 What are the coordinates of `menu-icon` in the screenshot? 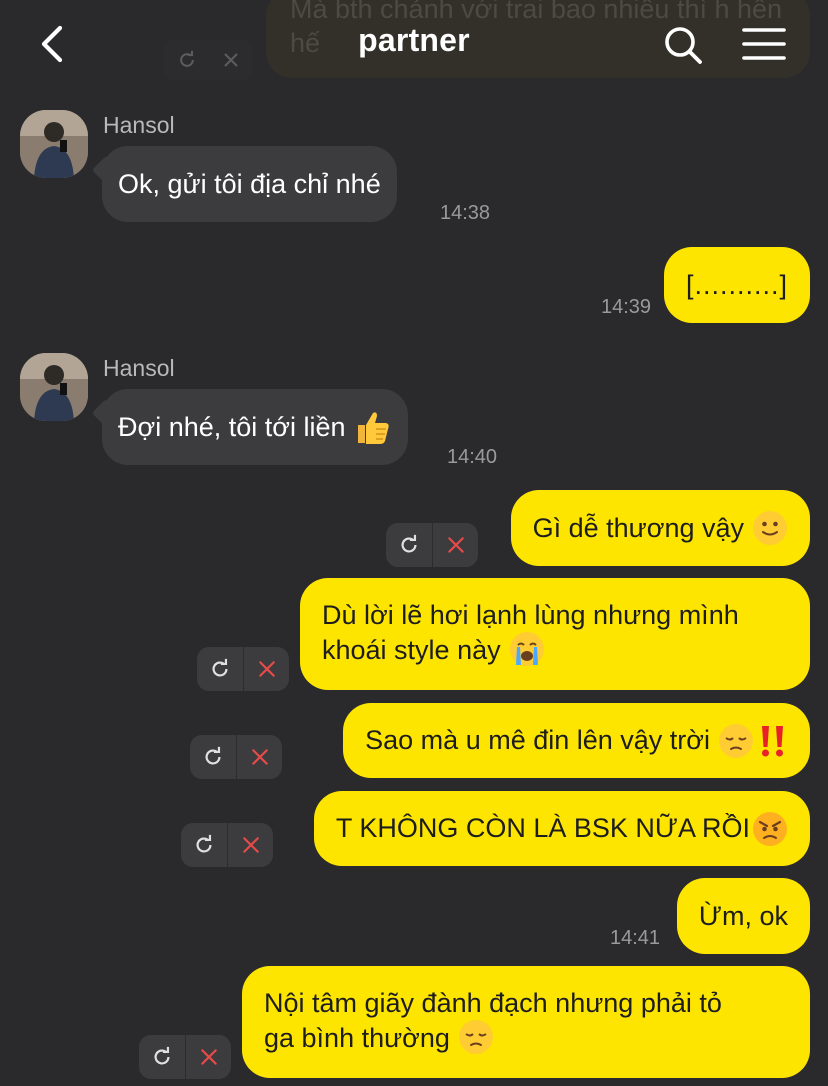 It's located at (764, 44).